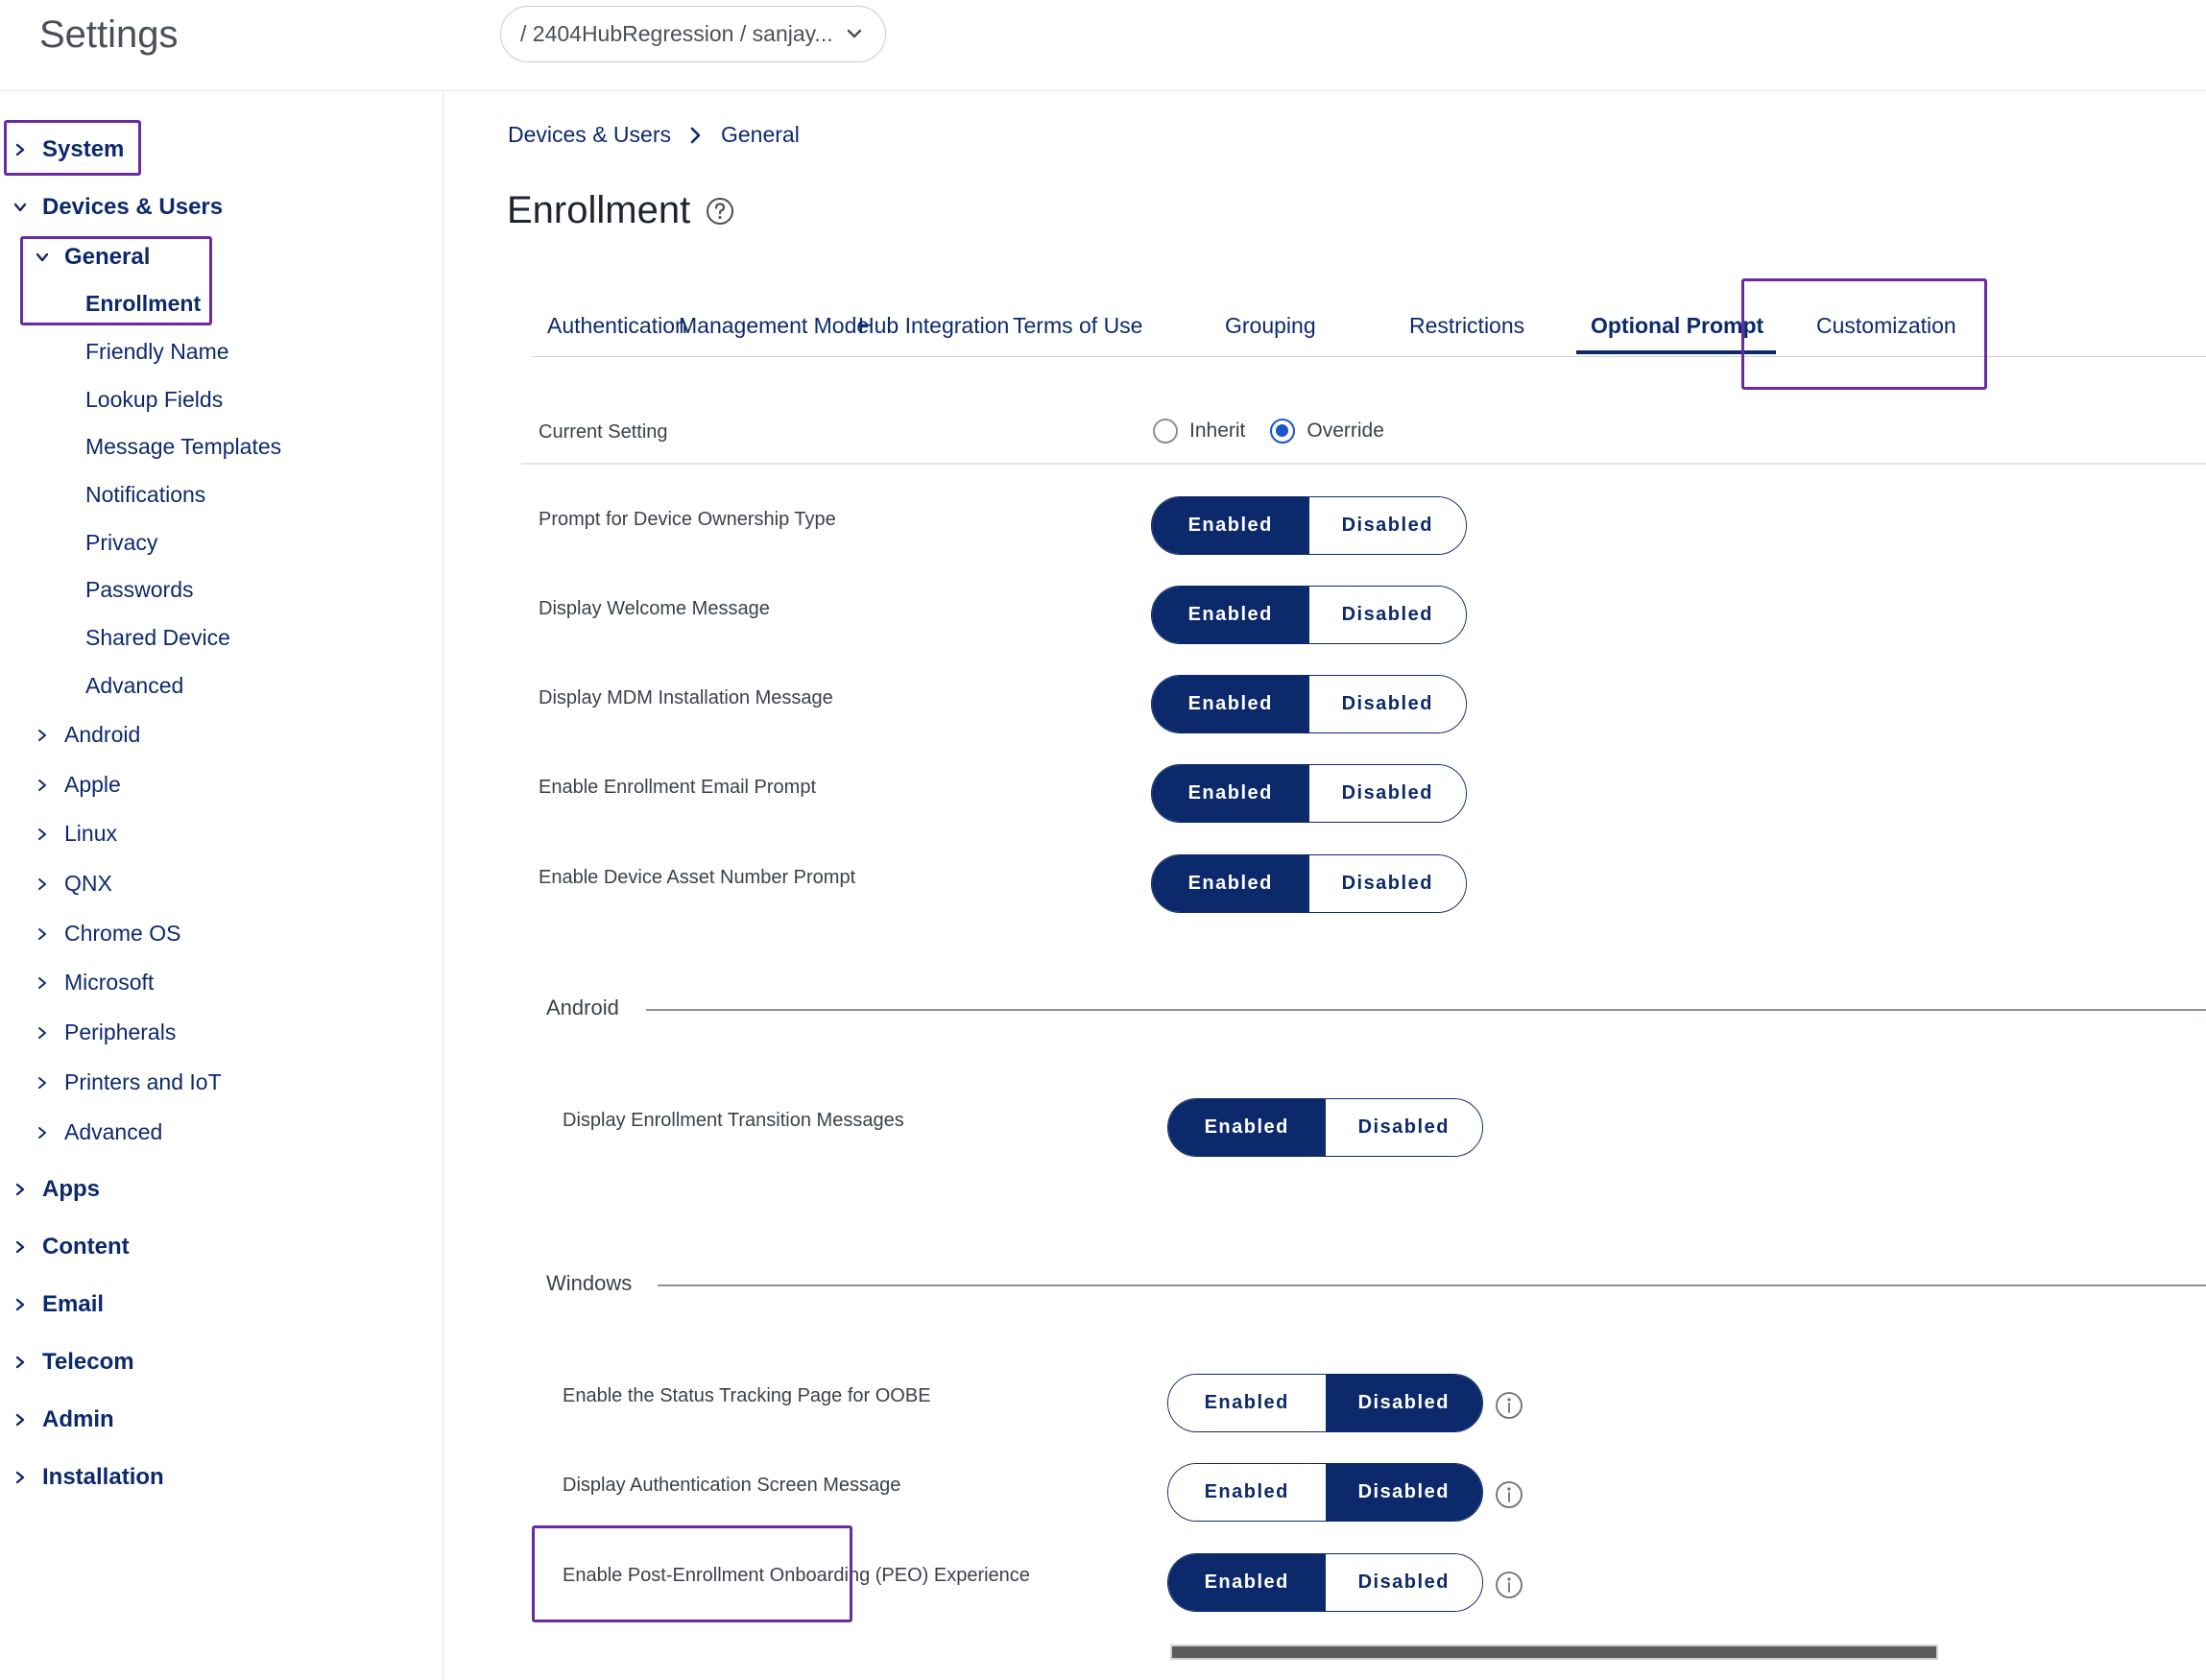 The height and width of the screenshot is (1680, 2206). I want to click on sidebar-item-label: Chrome OS, so click(122, 933).